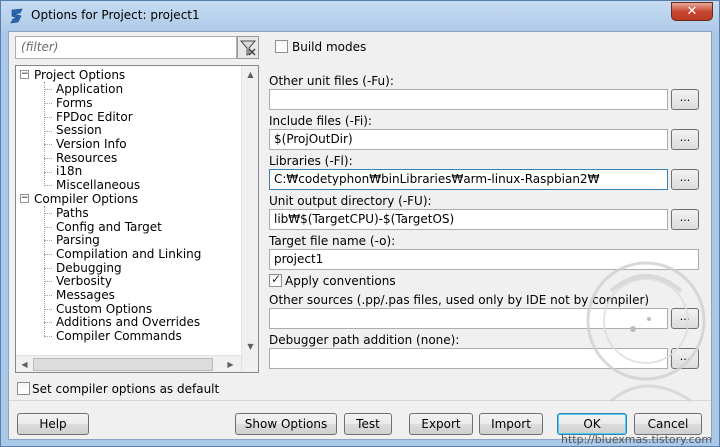 This screenshot has width=720, height=447. Describe the element at coordinates (126, 47) in the screenshot. I see `filter-input: (filter)` at that location.